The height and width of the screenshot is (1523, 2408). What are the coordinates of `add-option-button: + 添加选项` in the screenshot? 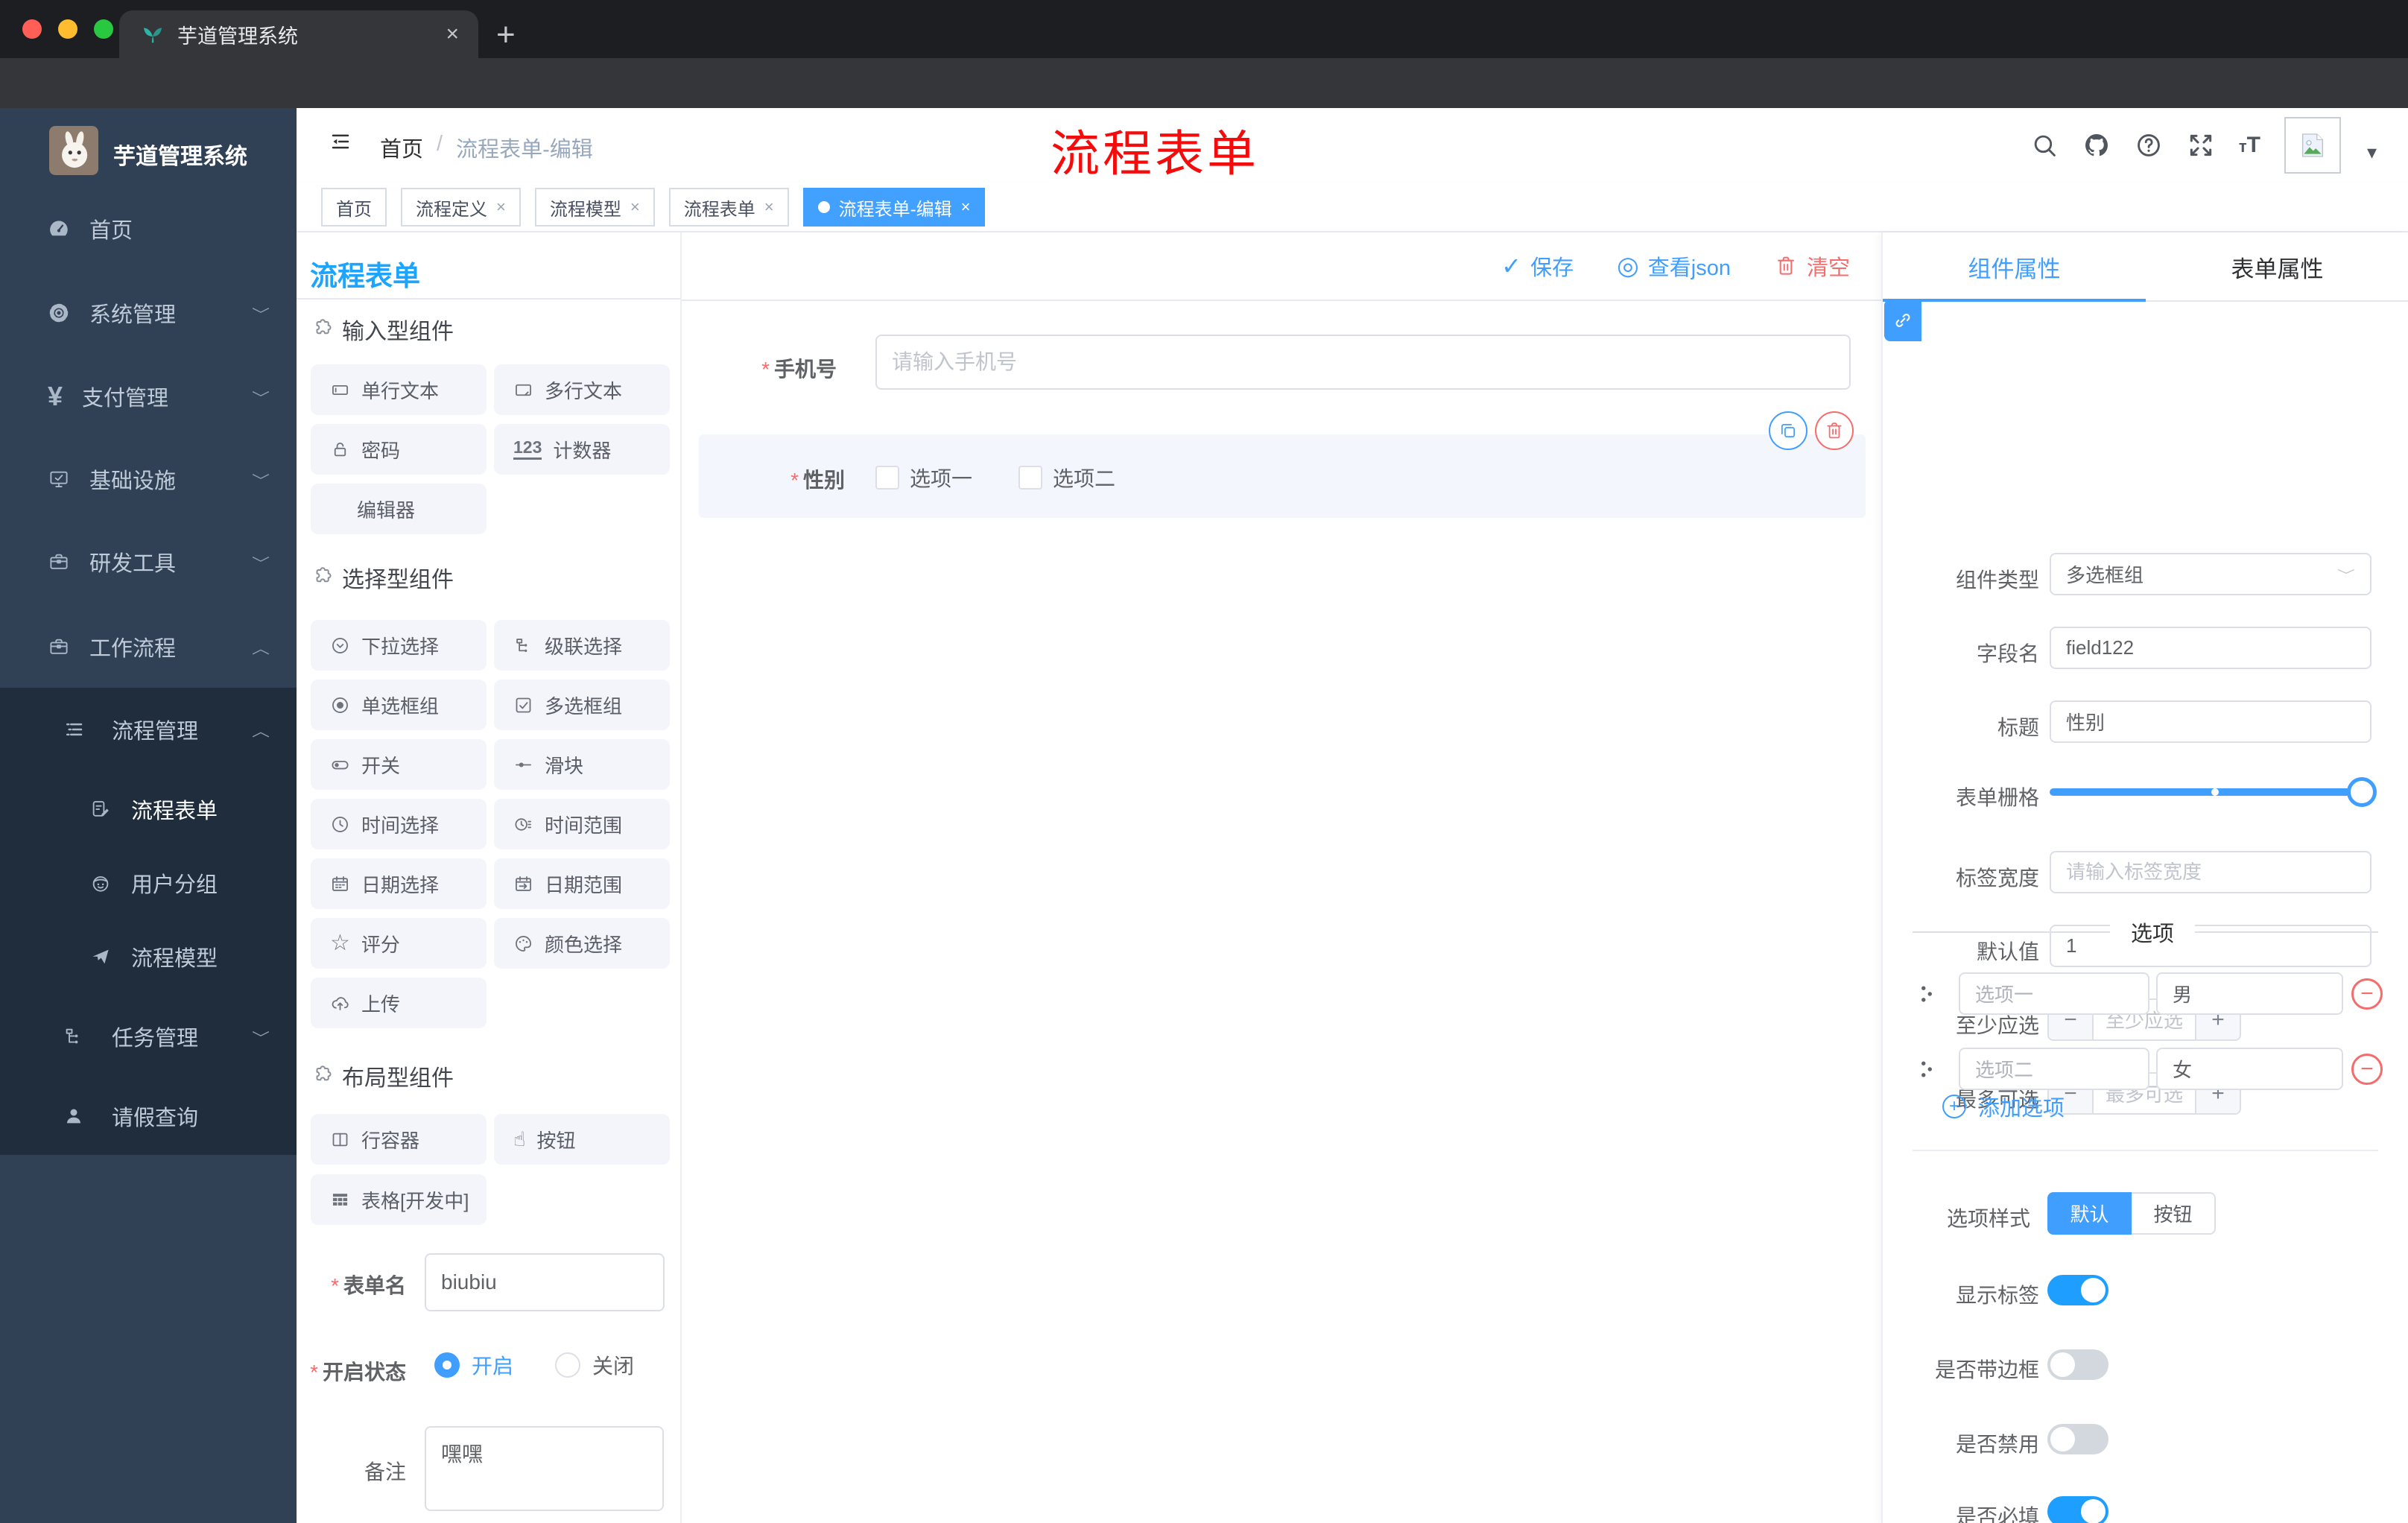 It's located at (2003, 1107).